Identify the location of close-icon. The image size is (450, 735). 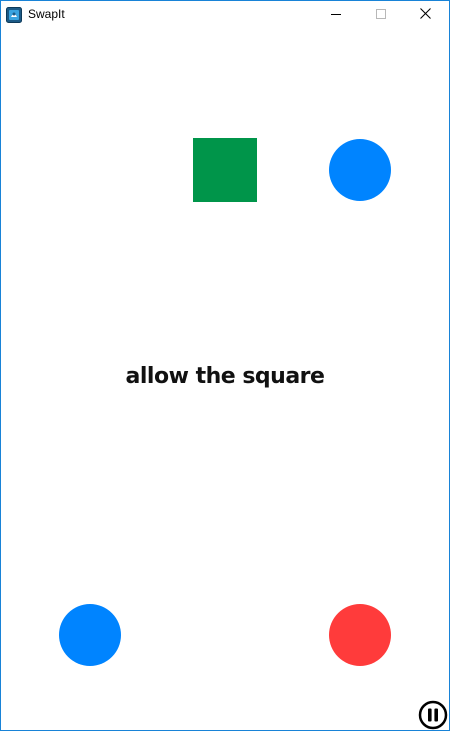
(425, 15).